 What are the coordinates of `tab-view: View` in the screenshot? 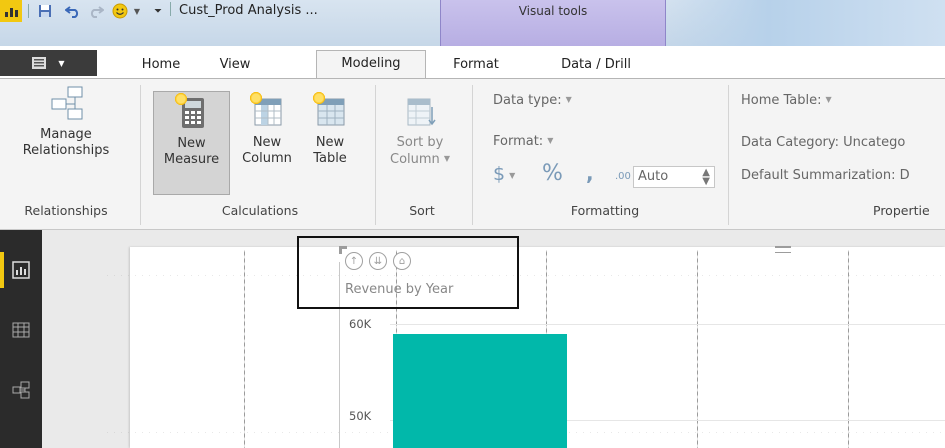 It's located at (235, 65).